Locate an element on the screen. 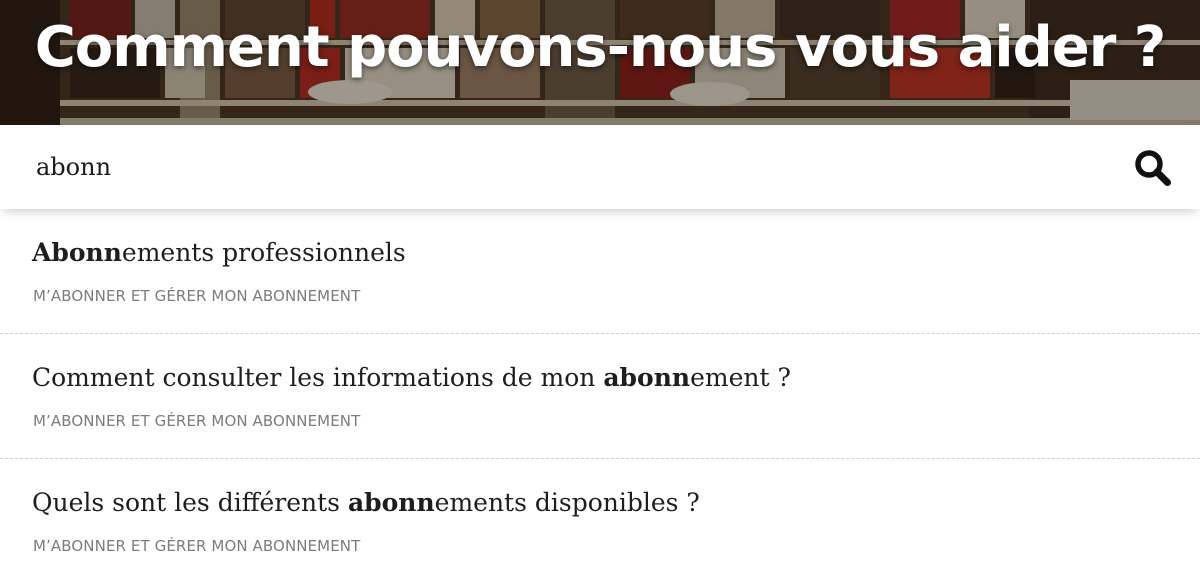 This screenshot has height=585, width=1200. search-bar is located at coordinates (600, 167).